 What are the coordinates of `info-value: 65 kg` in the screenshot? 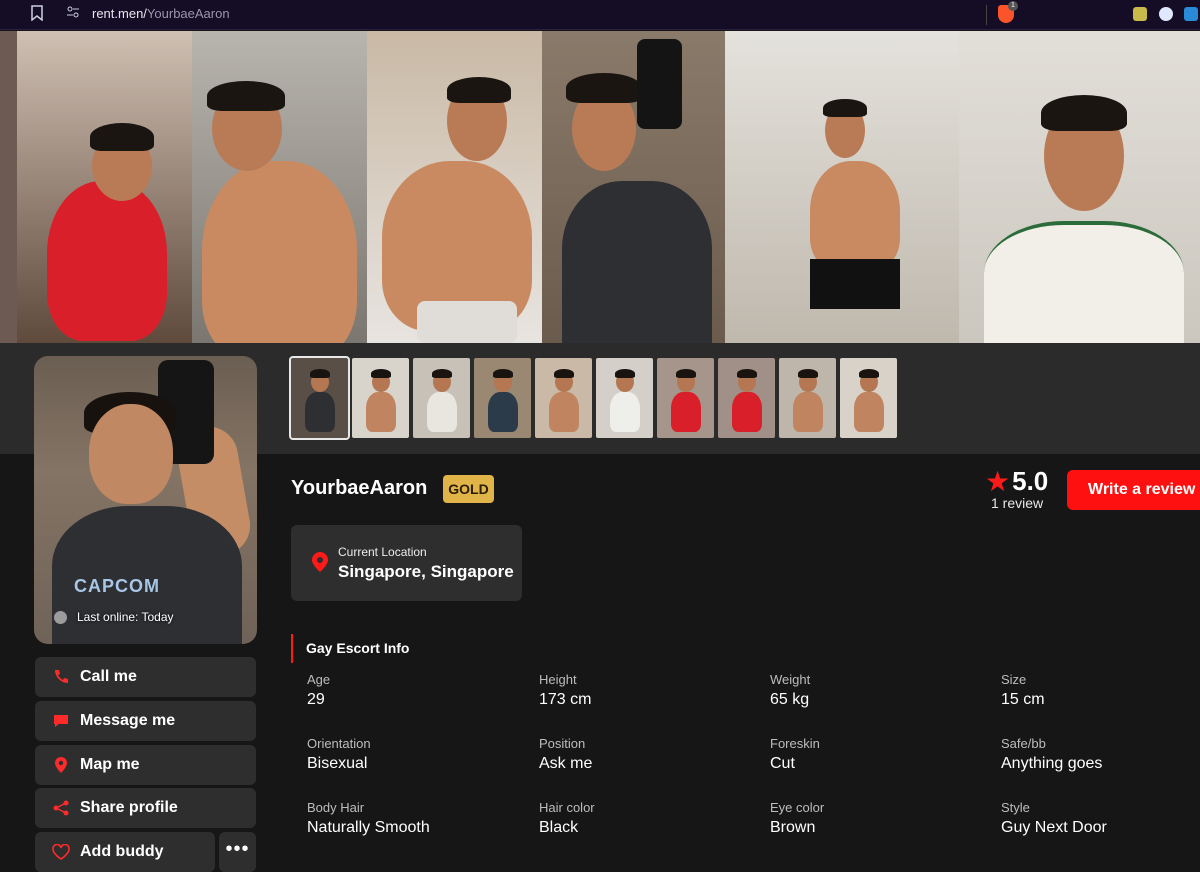 It's located at (790, 699).